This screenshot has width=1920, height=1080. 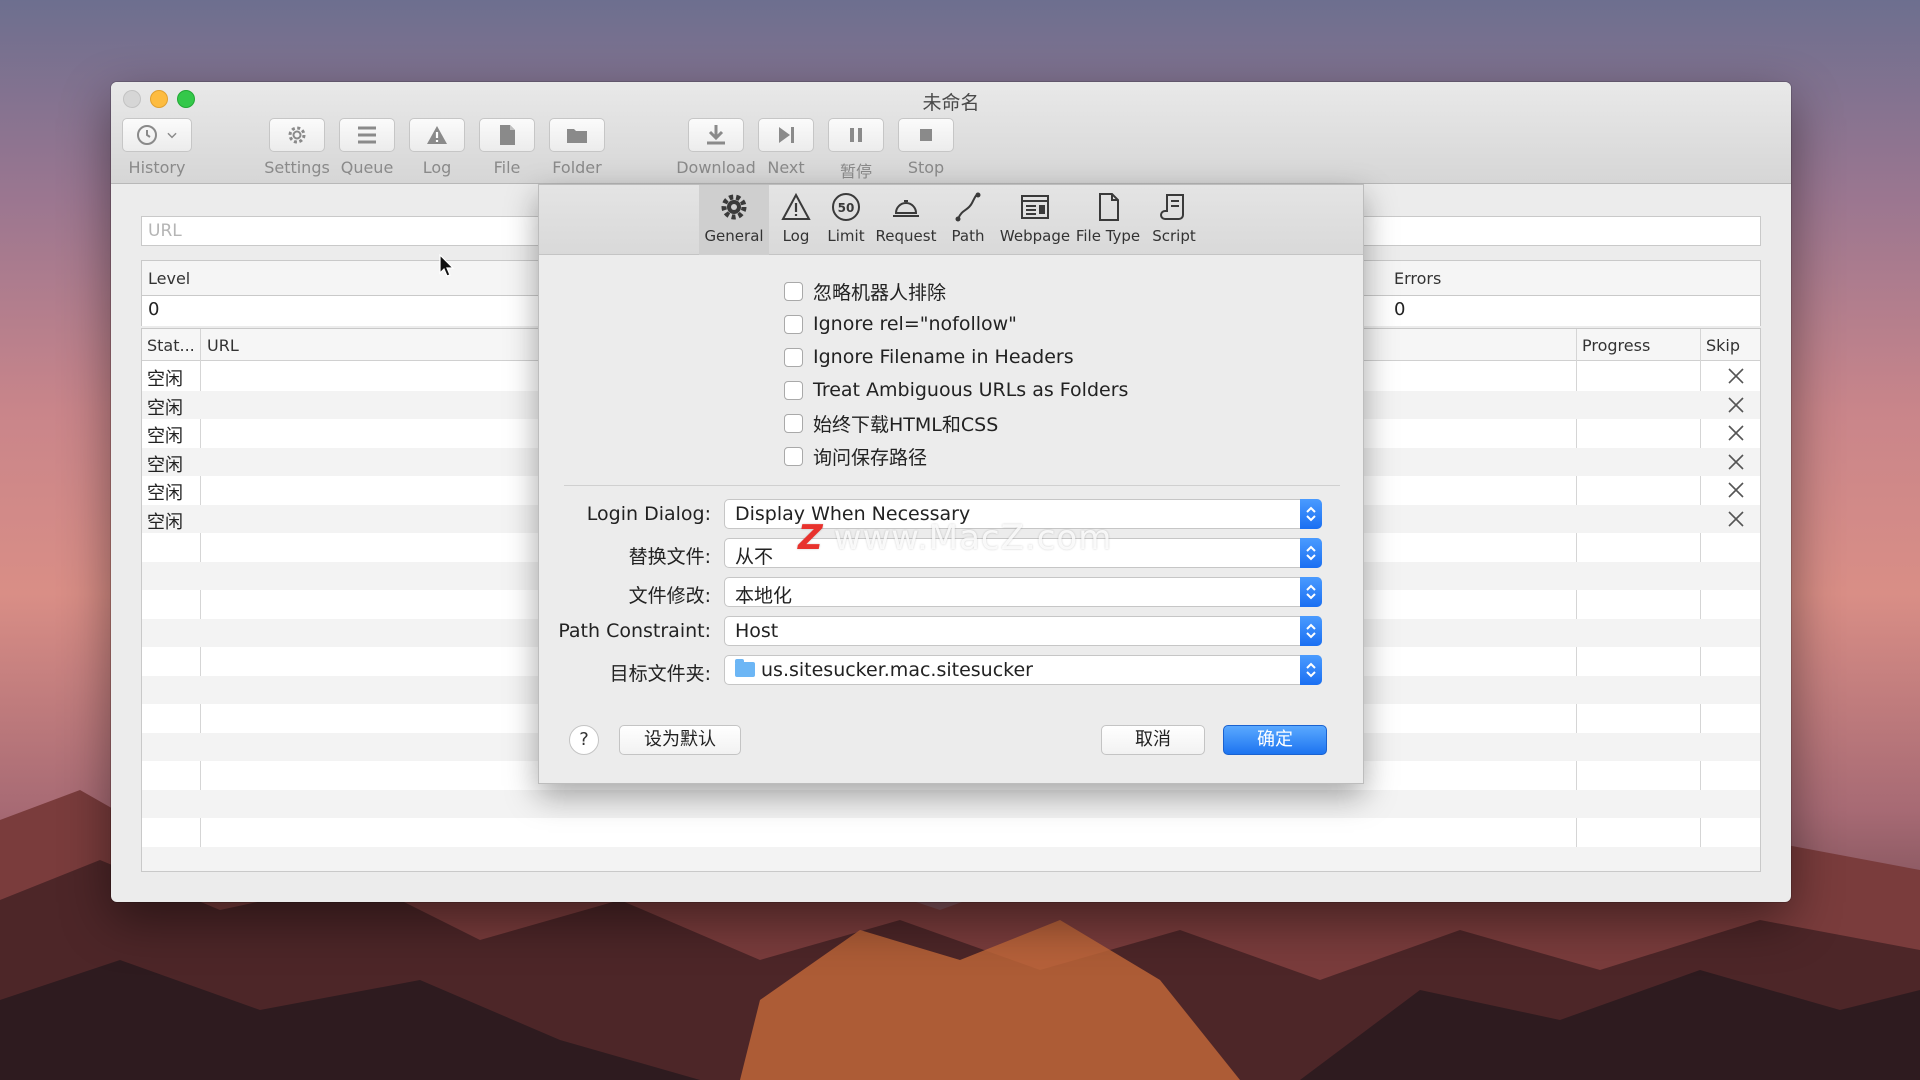 I want to click on toolbar-file: File, so click(x=507, y=147).